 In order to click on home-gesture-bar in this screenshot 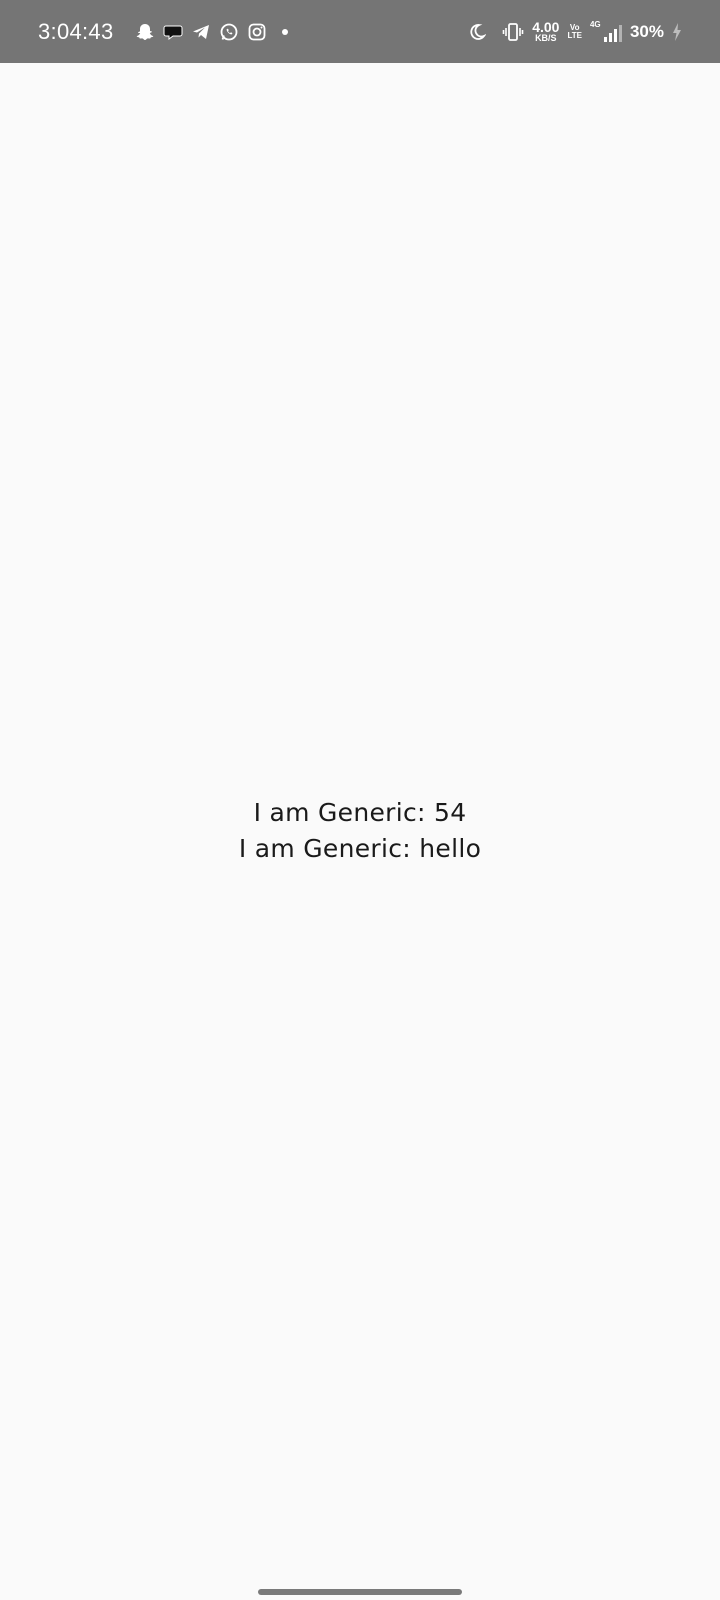, I will do `click(360, 1592)`.